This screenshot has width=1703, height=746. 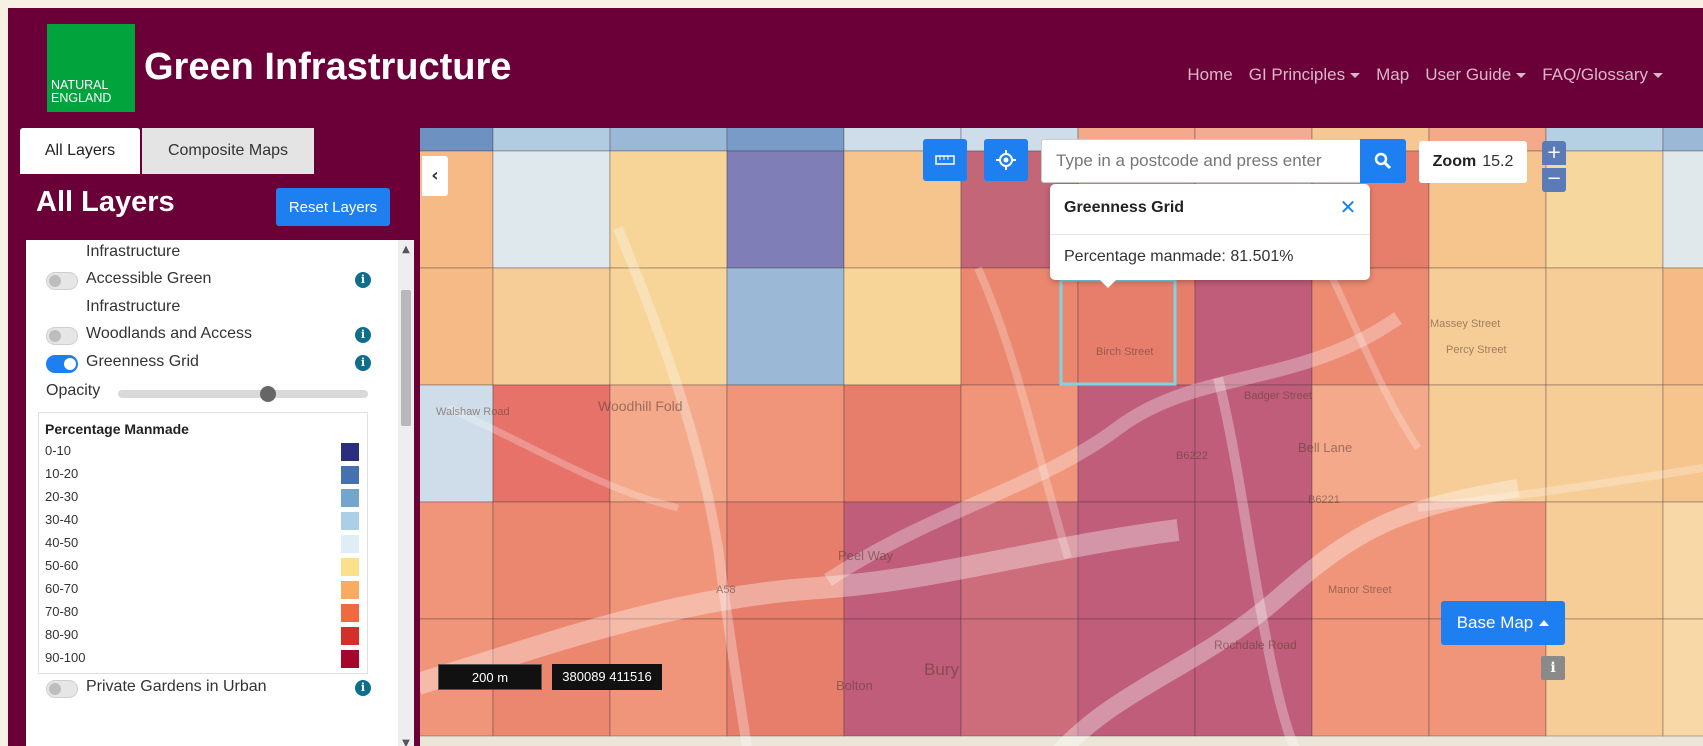 I want to click on reset-layers-button: Reset Layers, so click(x=333, y=207).